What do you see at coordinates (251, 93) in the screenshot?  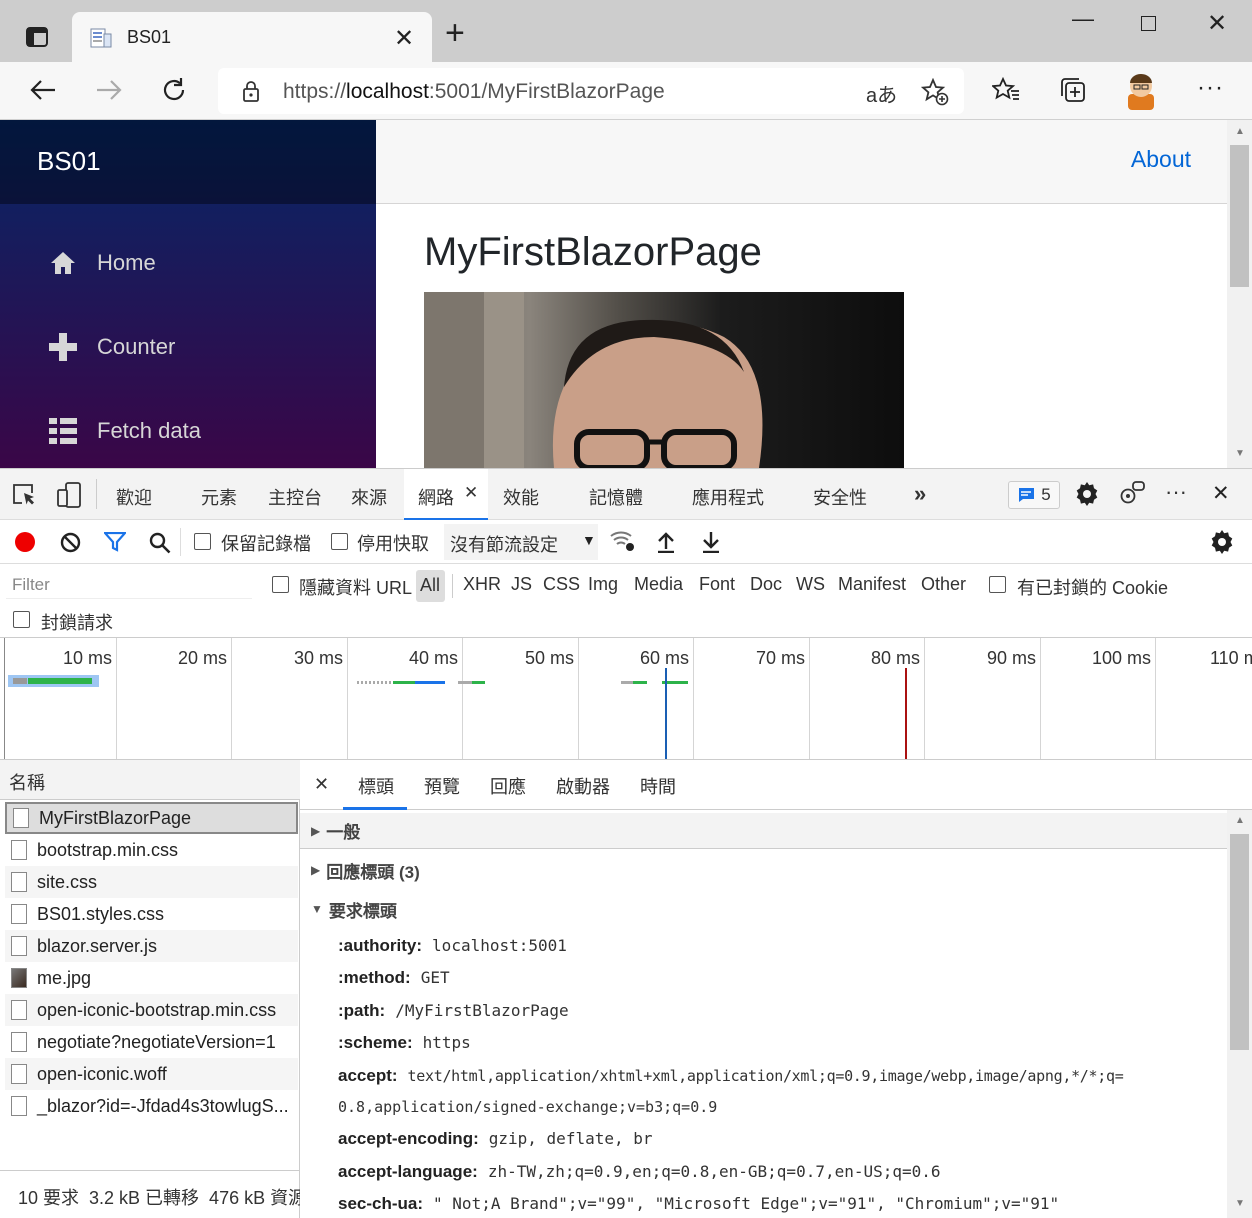 I see `lock-icon` at bounding box center [251, 93].